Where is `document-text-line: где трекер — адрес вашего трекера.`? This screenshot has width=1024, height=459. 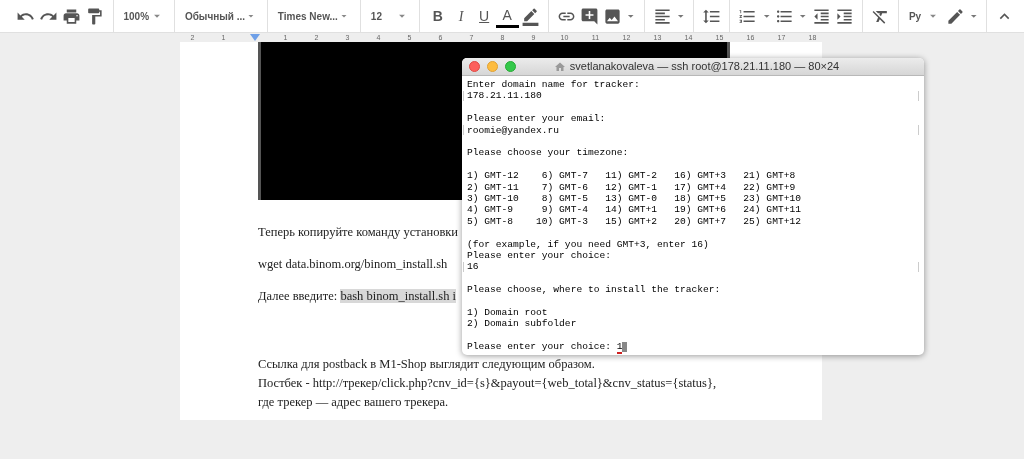 document-text-line: где трекер — адрес вашего трекера. is located at coordinates (353, 402).